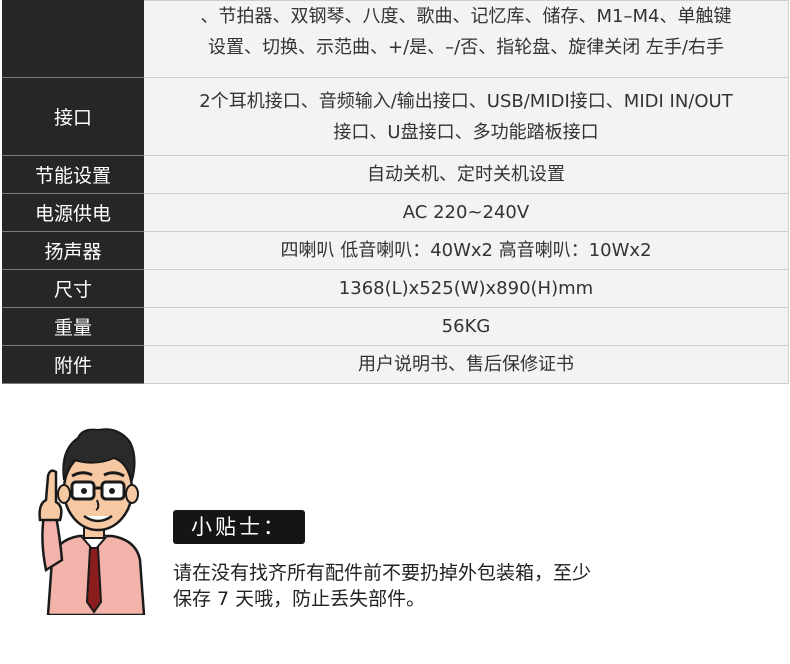 The height and width of the screenshot is (664, 790). Describe the element at coordinates (73, 39) in the screenshot. I see `spec-label` at that location.